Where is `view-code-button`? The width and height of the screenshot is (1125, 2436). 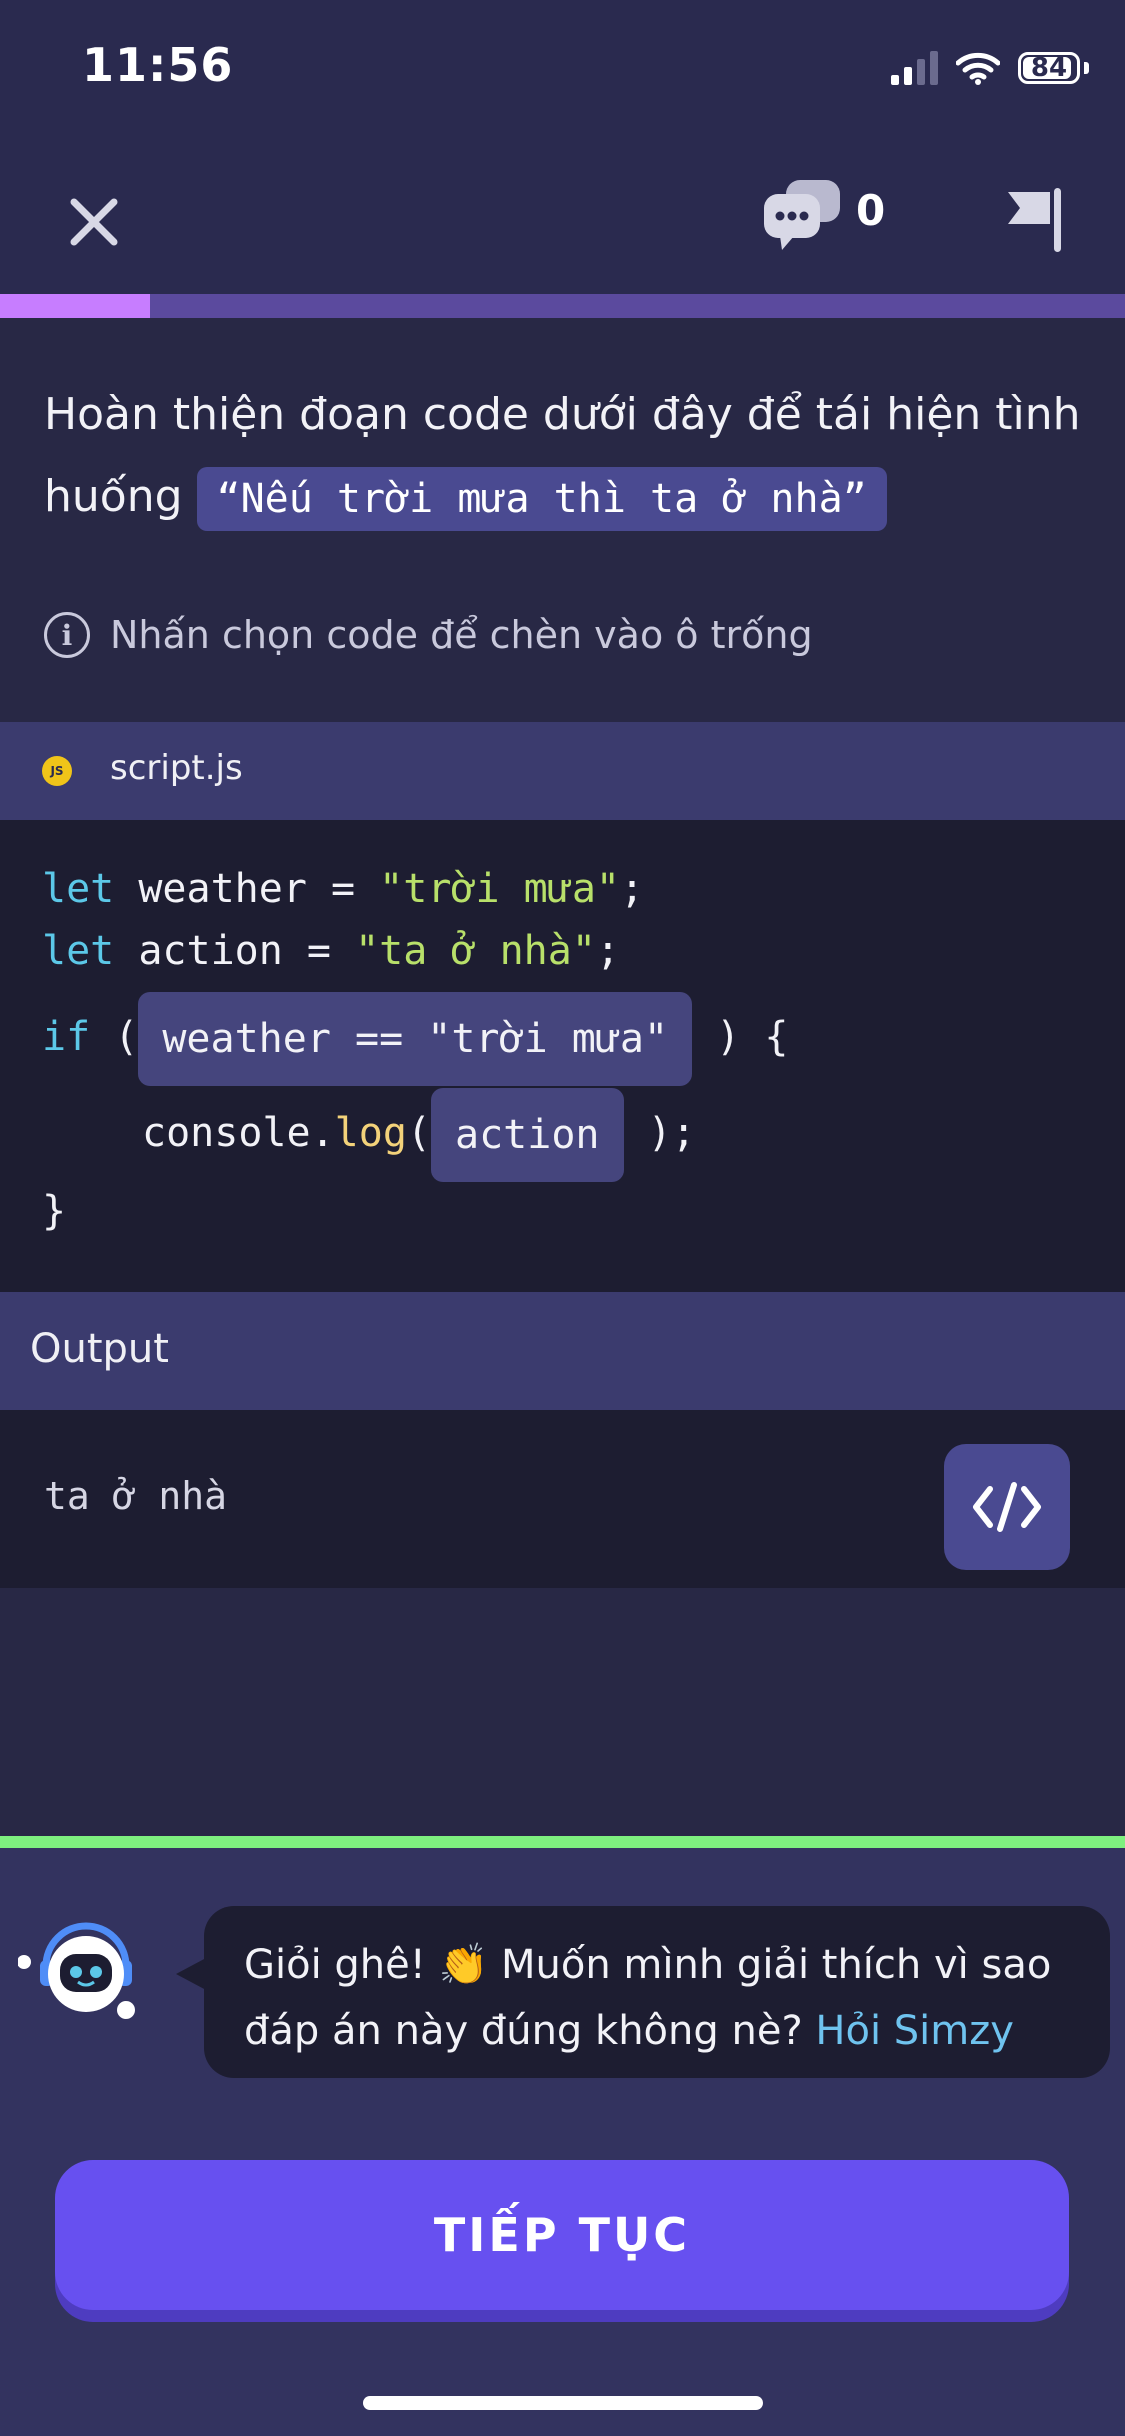 view-code-button is located at coordinates (1007, 1507).